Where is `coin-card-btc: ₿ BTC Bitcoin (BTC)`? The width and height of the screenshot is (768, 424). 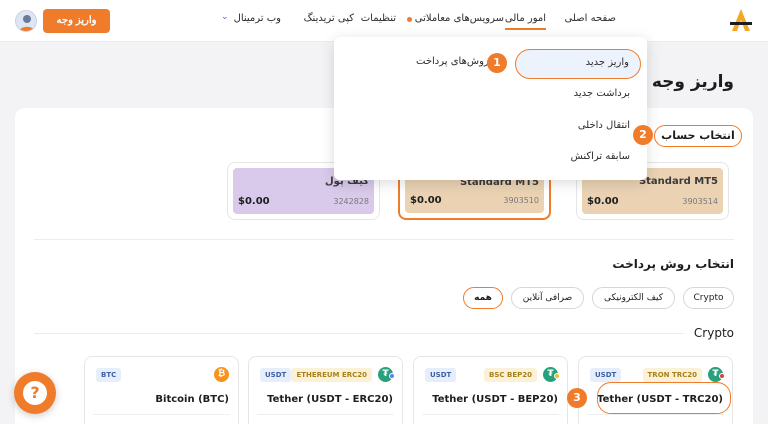 coin-card-btc: ₿ BTC Bitcoin (BTC) is located at coordinates (161, 390).